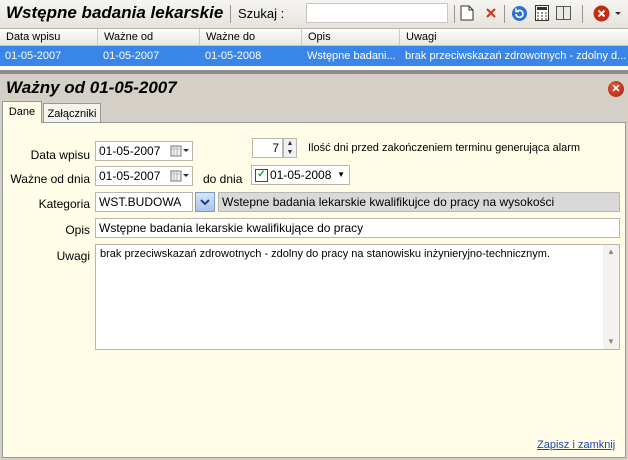 The width and height of the screenshot is (628, 460). Describe the element at coordinates (576, 445) in the screenshot. I see `save-and-close-link: Zapisz i zamknij` at that location.